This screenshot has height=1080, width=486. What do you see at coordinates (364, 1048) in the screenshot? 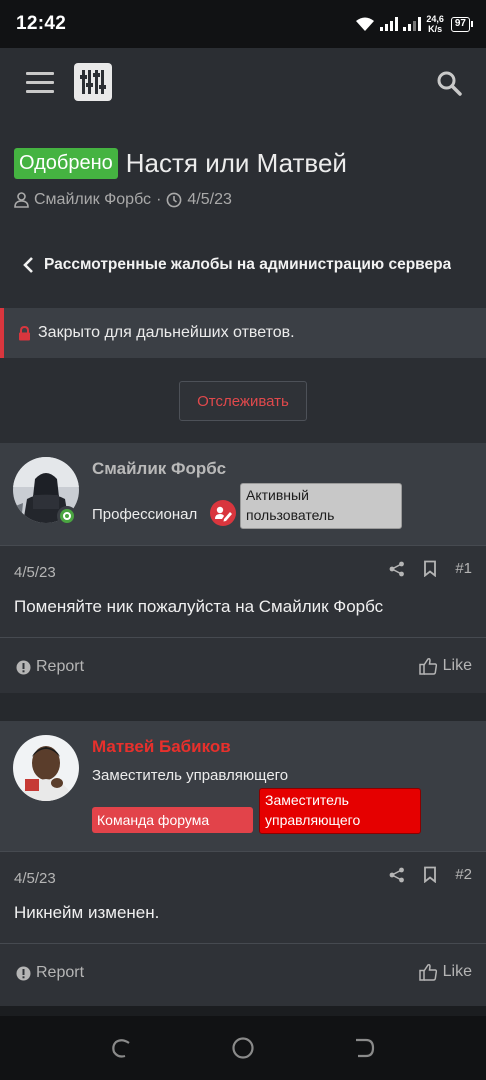
I see `back-icon` at bounding box center [364, 1048].